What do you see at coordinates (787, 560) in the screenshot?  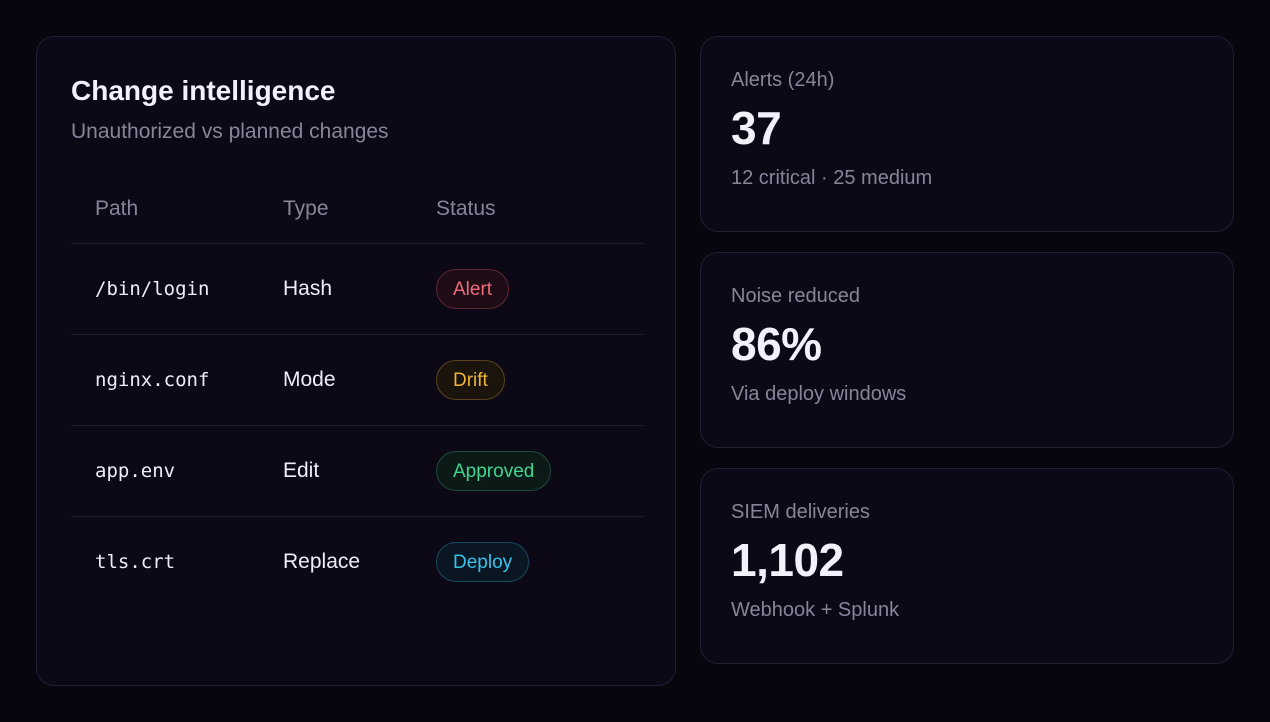 I see `stat-value: 1,102` at bounding box center [787, 560].